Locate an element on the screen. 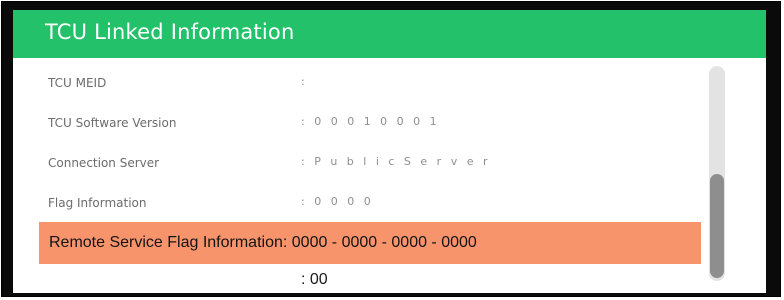 Image resolution: width=784 pixels, height=300 pixels. info-row-software-version: TCU Software Version : 0 0 0 1 0 0 0 1 is located at coordinates (363, 123).